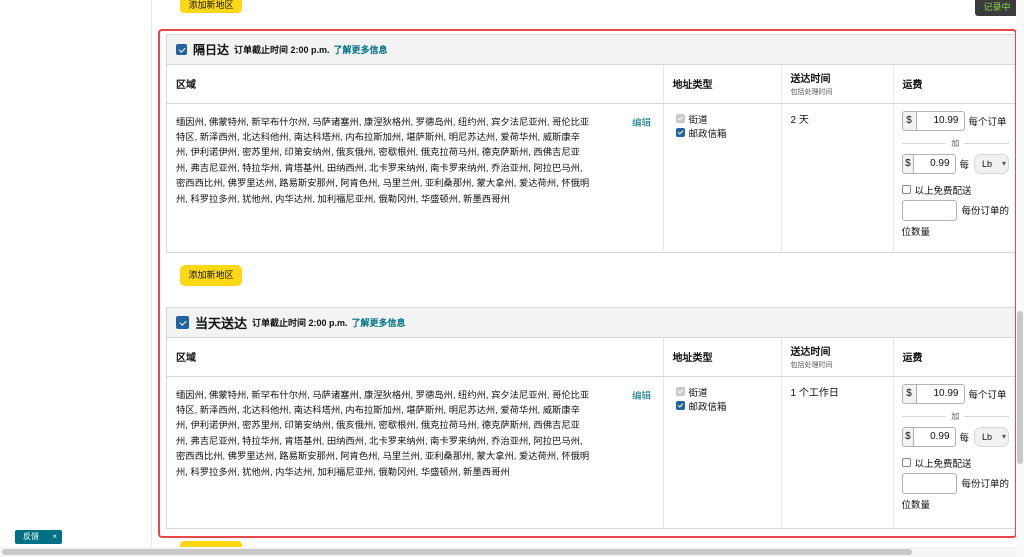 Image resolution: width=1024 pixels, height=557 pixels. Describe the element at coordinates (211, 6) in the screenshot. I see `top-add-region-button: 添加新地区` at that location.